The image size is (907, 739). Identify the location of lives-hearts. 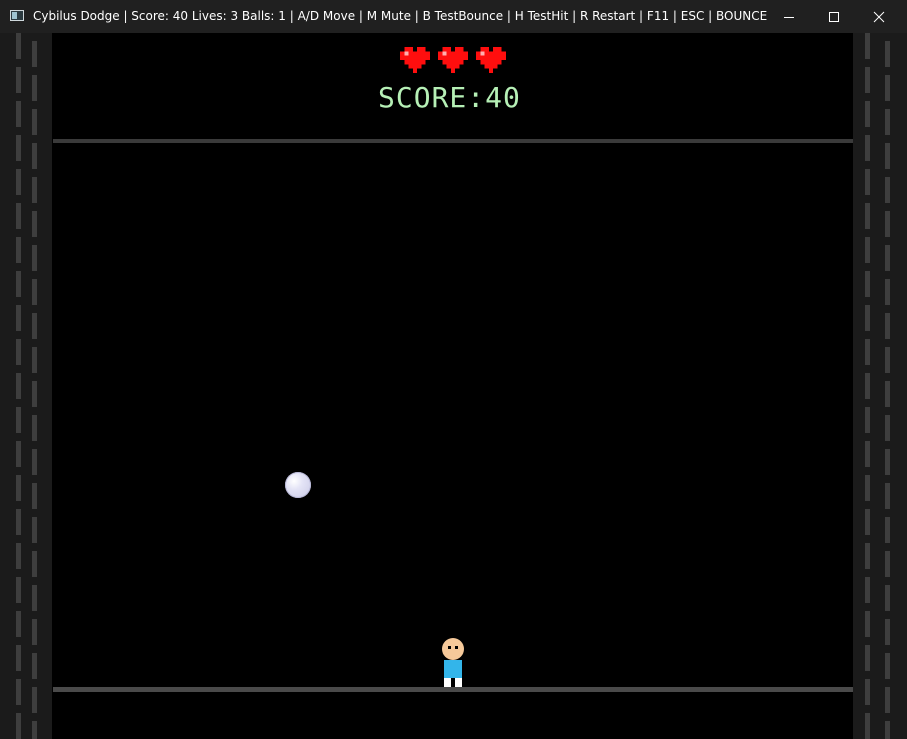
(455, 62).